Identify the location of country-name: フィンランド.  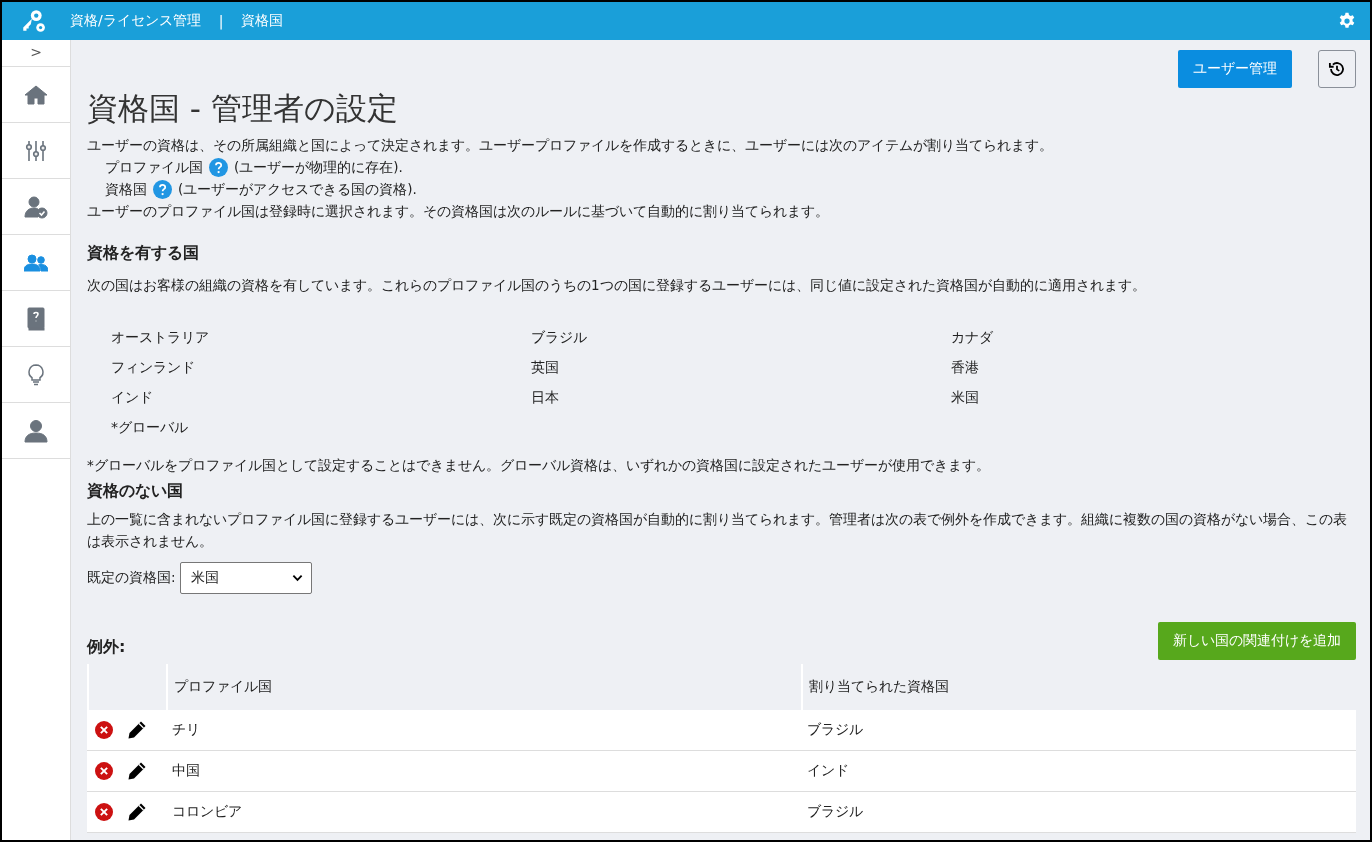
(153, 367).